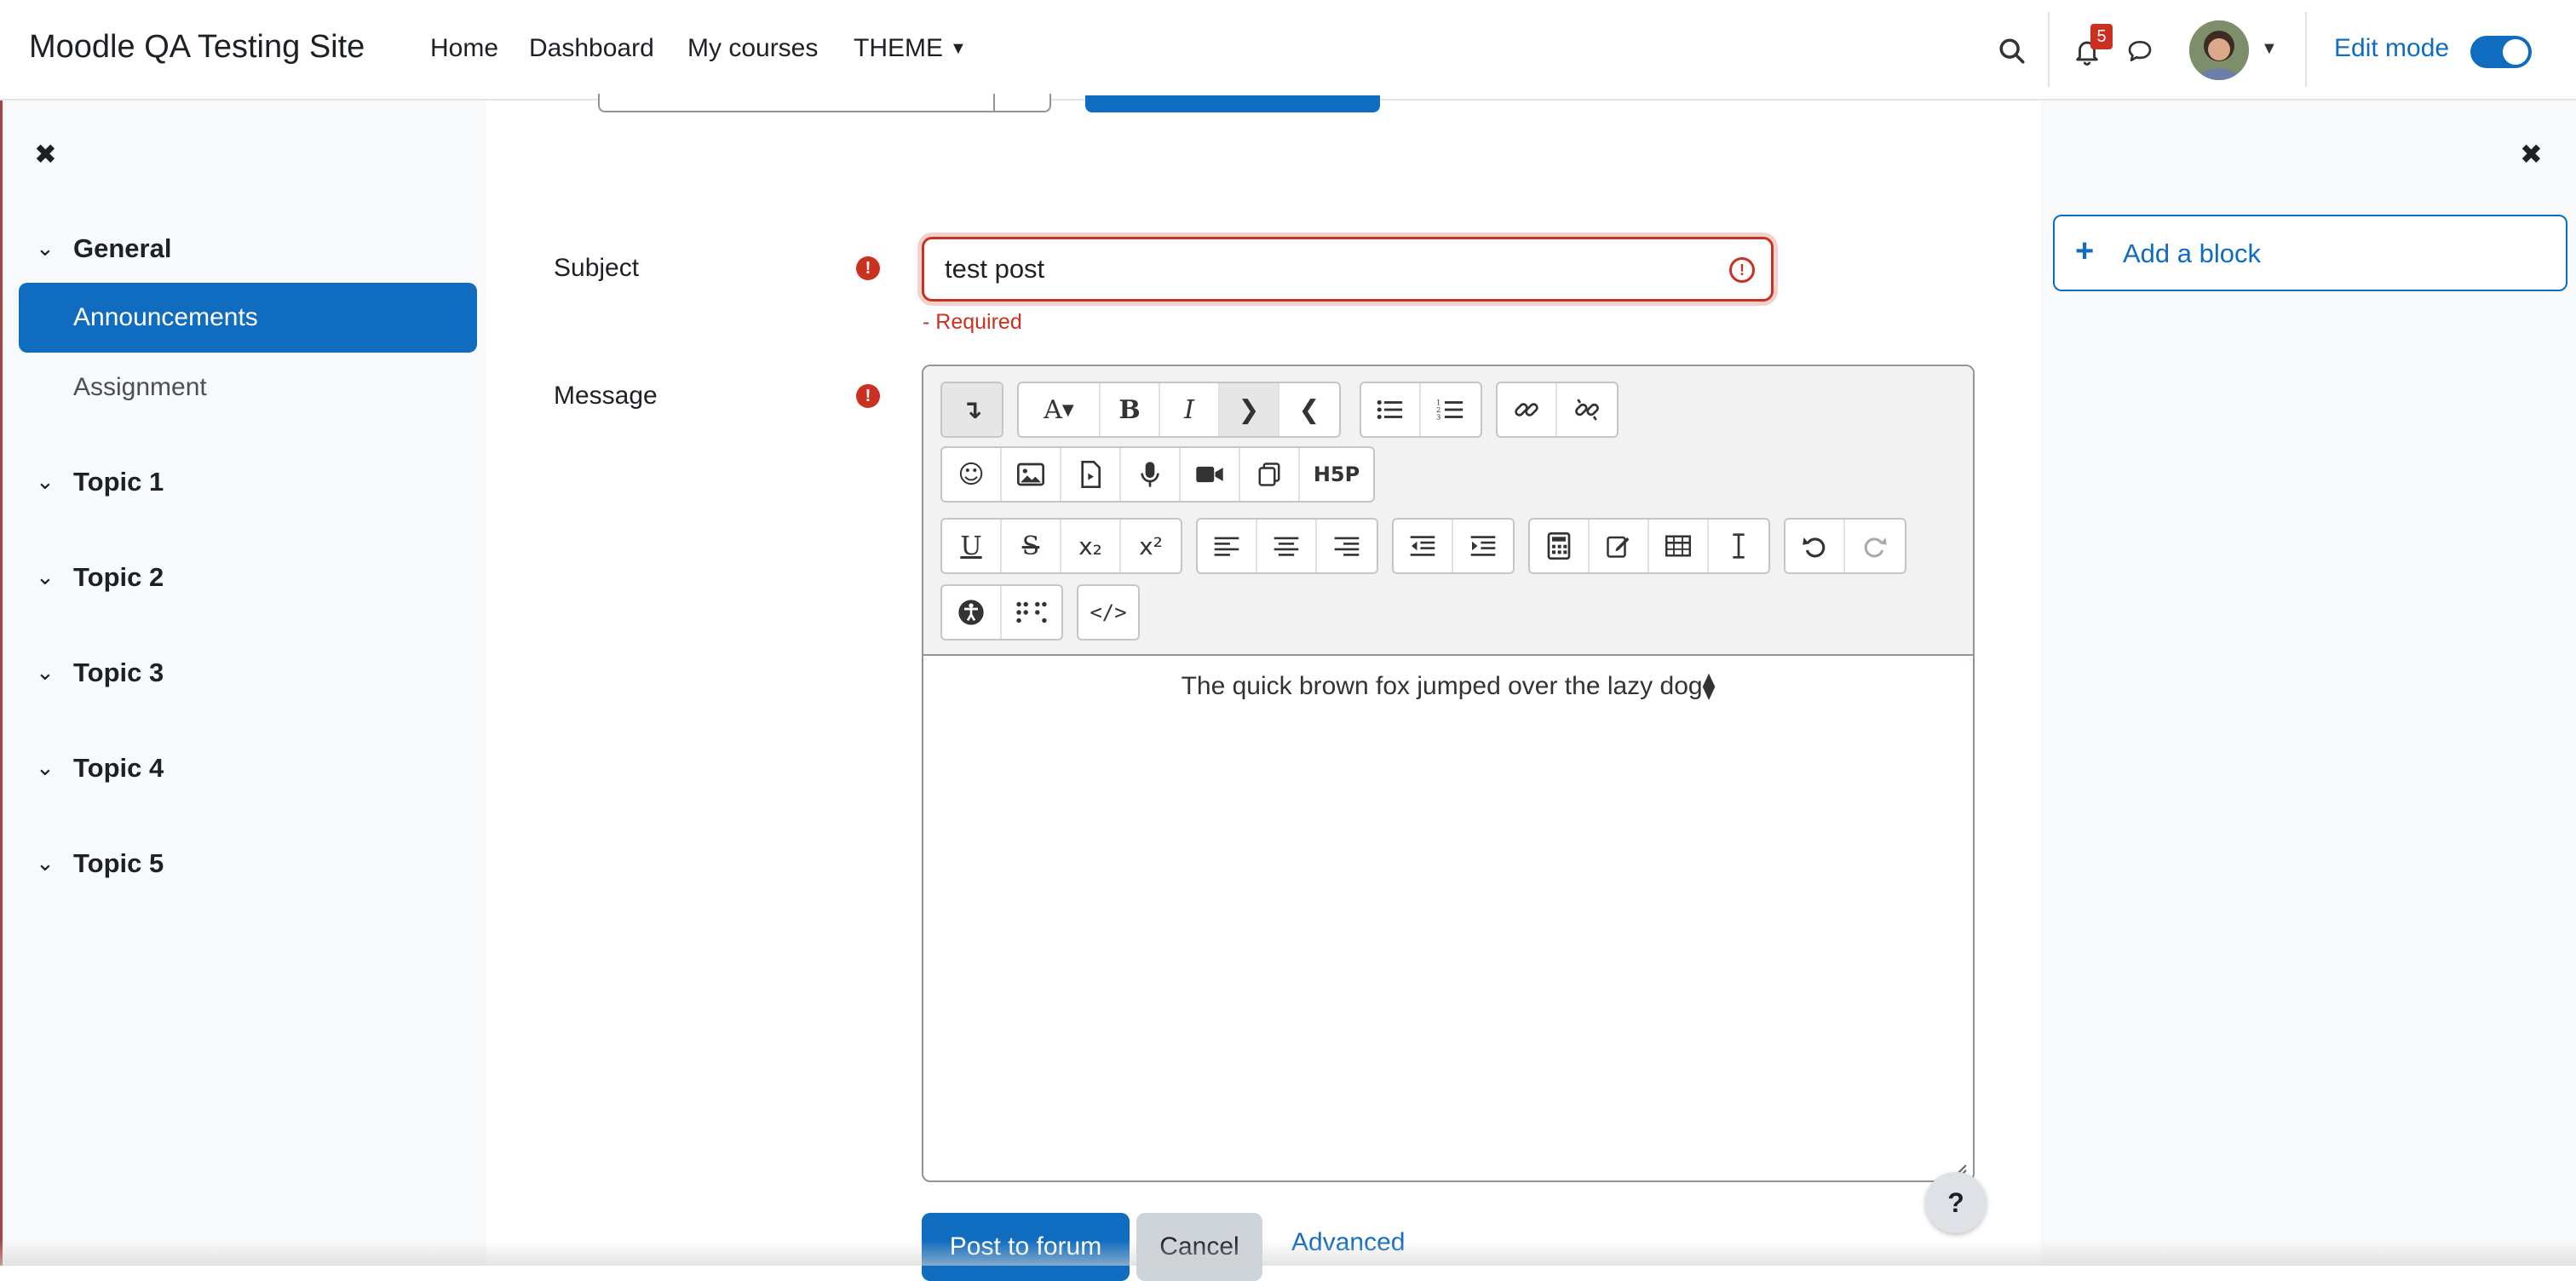  What do you see at coordinates (1348, 269) in the screenshot?
I see `subject-input: test post` at bounding box center [1348, 269].